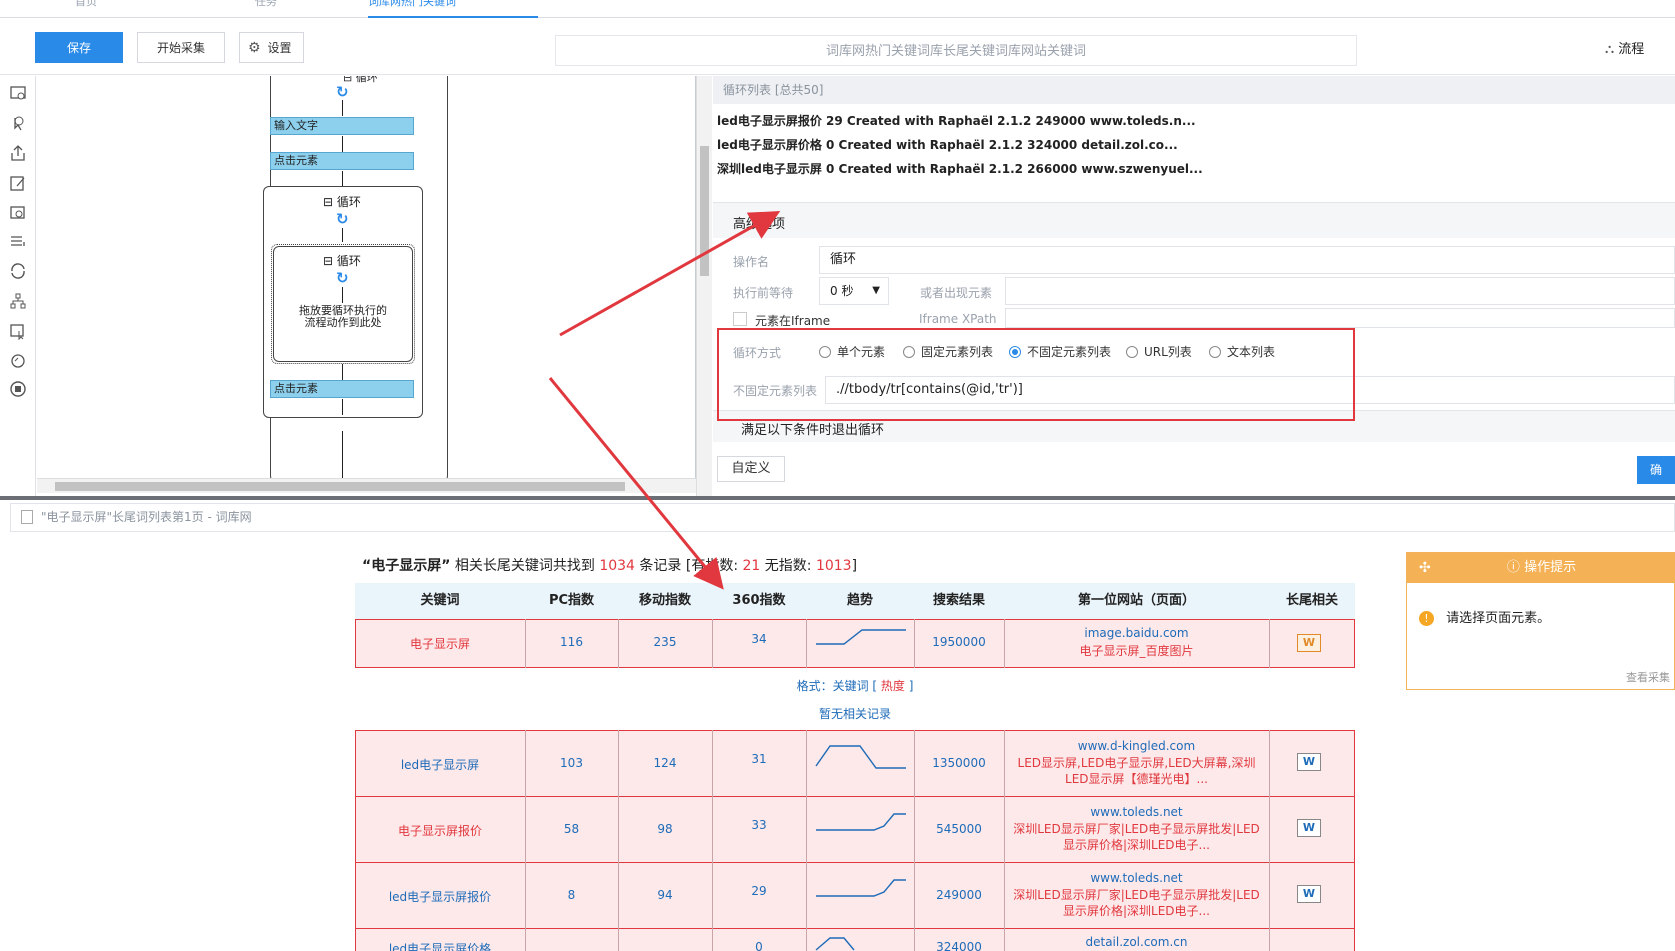 This screenshot has width=1675, height=951. Describe the element at coordinates (1498, 618) in the screenshot. I see `hint-message: 请选择页面元素。` at that location.